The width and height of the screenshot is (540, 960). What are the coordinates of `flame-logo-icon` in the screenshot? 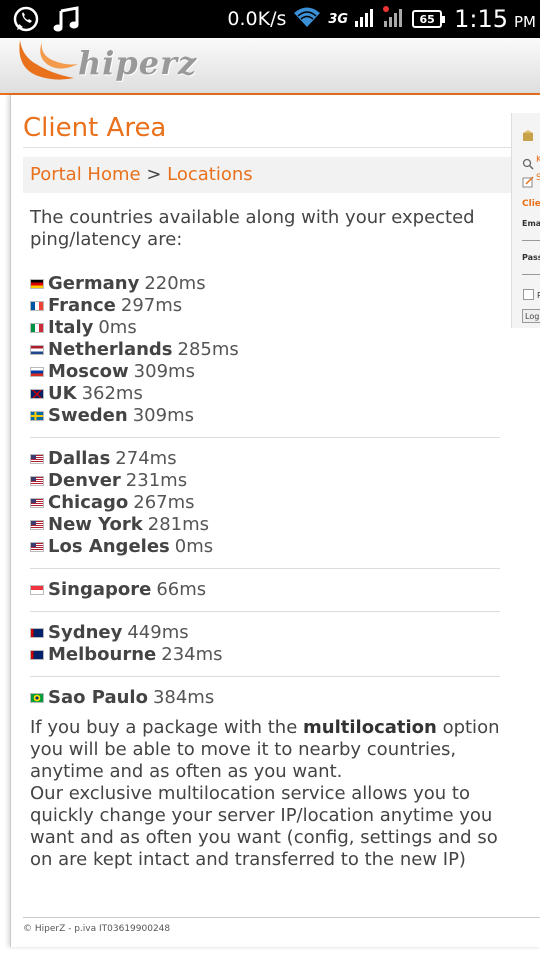 It's located at (47, 63).